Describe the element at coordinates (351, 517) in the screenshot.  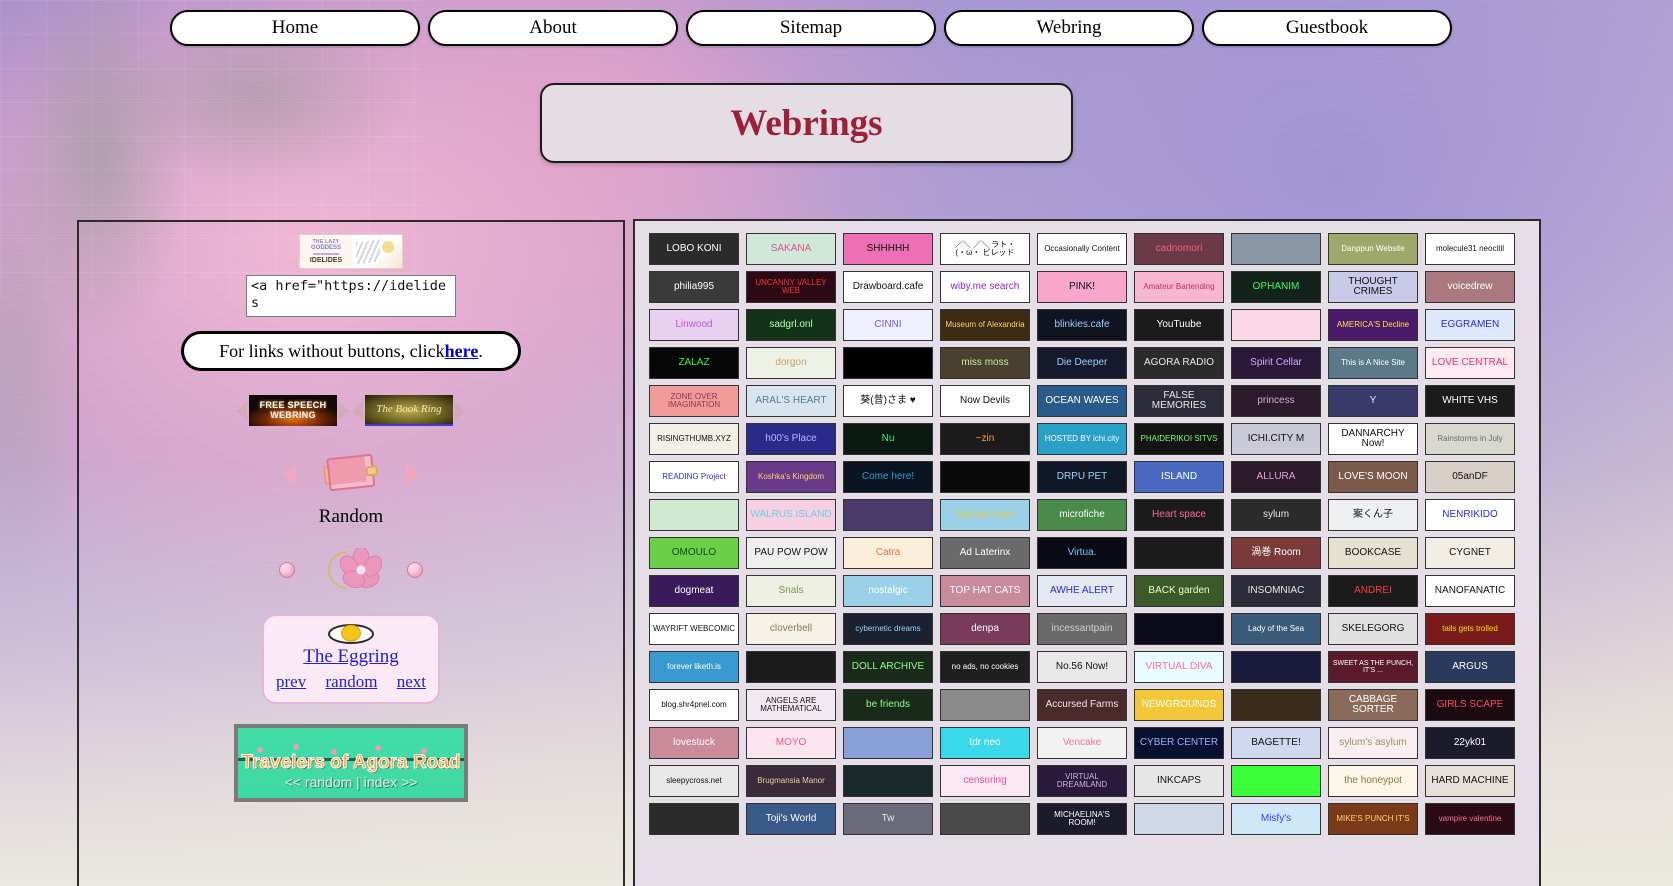
I see `random-label: Random` at that location.